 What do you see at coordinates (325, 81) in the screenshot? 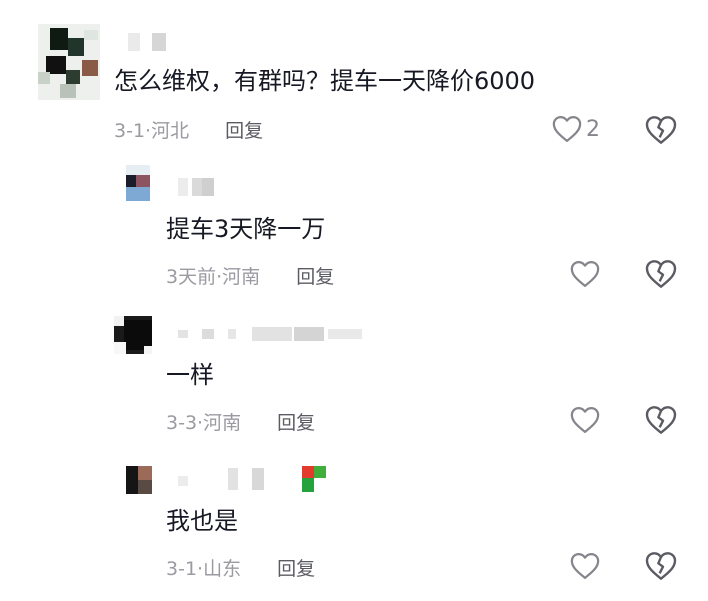
I see `comment-text: 怎么维权，有群吗？提车一天降价6000` at bounding box center [325, 81].